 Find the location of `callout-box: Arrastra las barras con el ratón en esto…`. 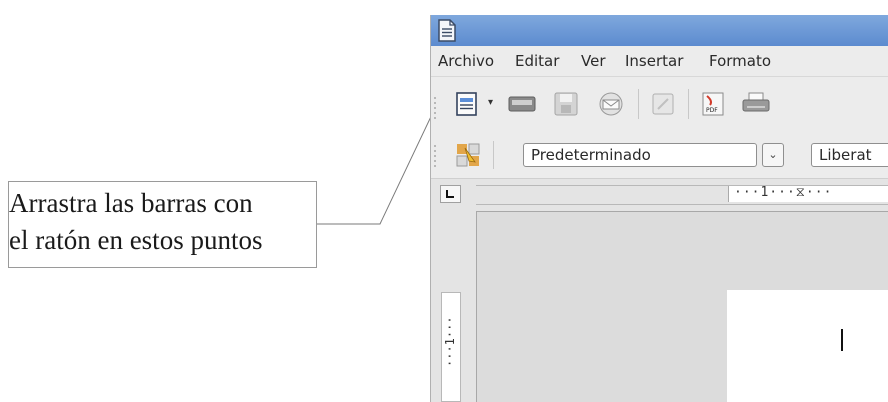

callout-box: Arrastra las barras con el ratón en esto… is located at coordinates (162, 224).